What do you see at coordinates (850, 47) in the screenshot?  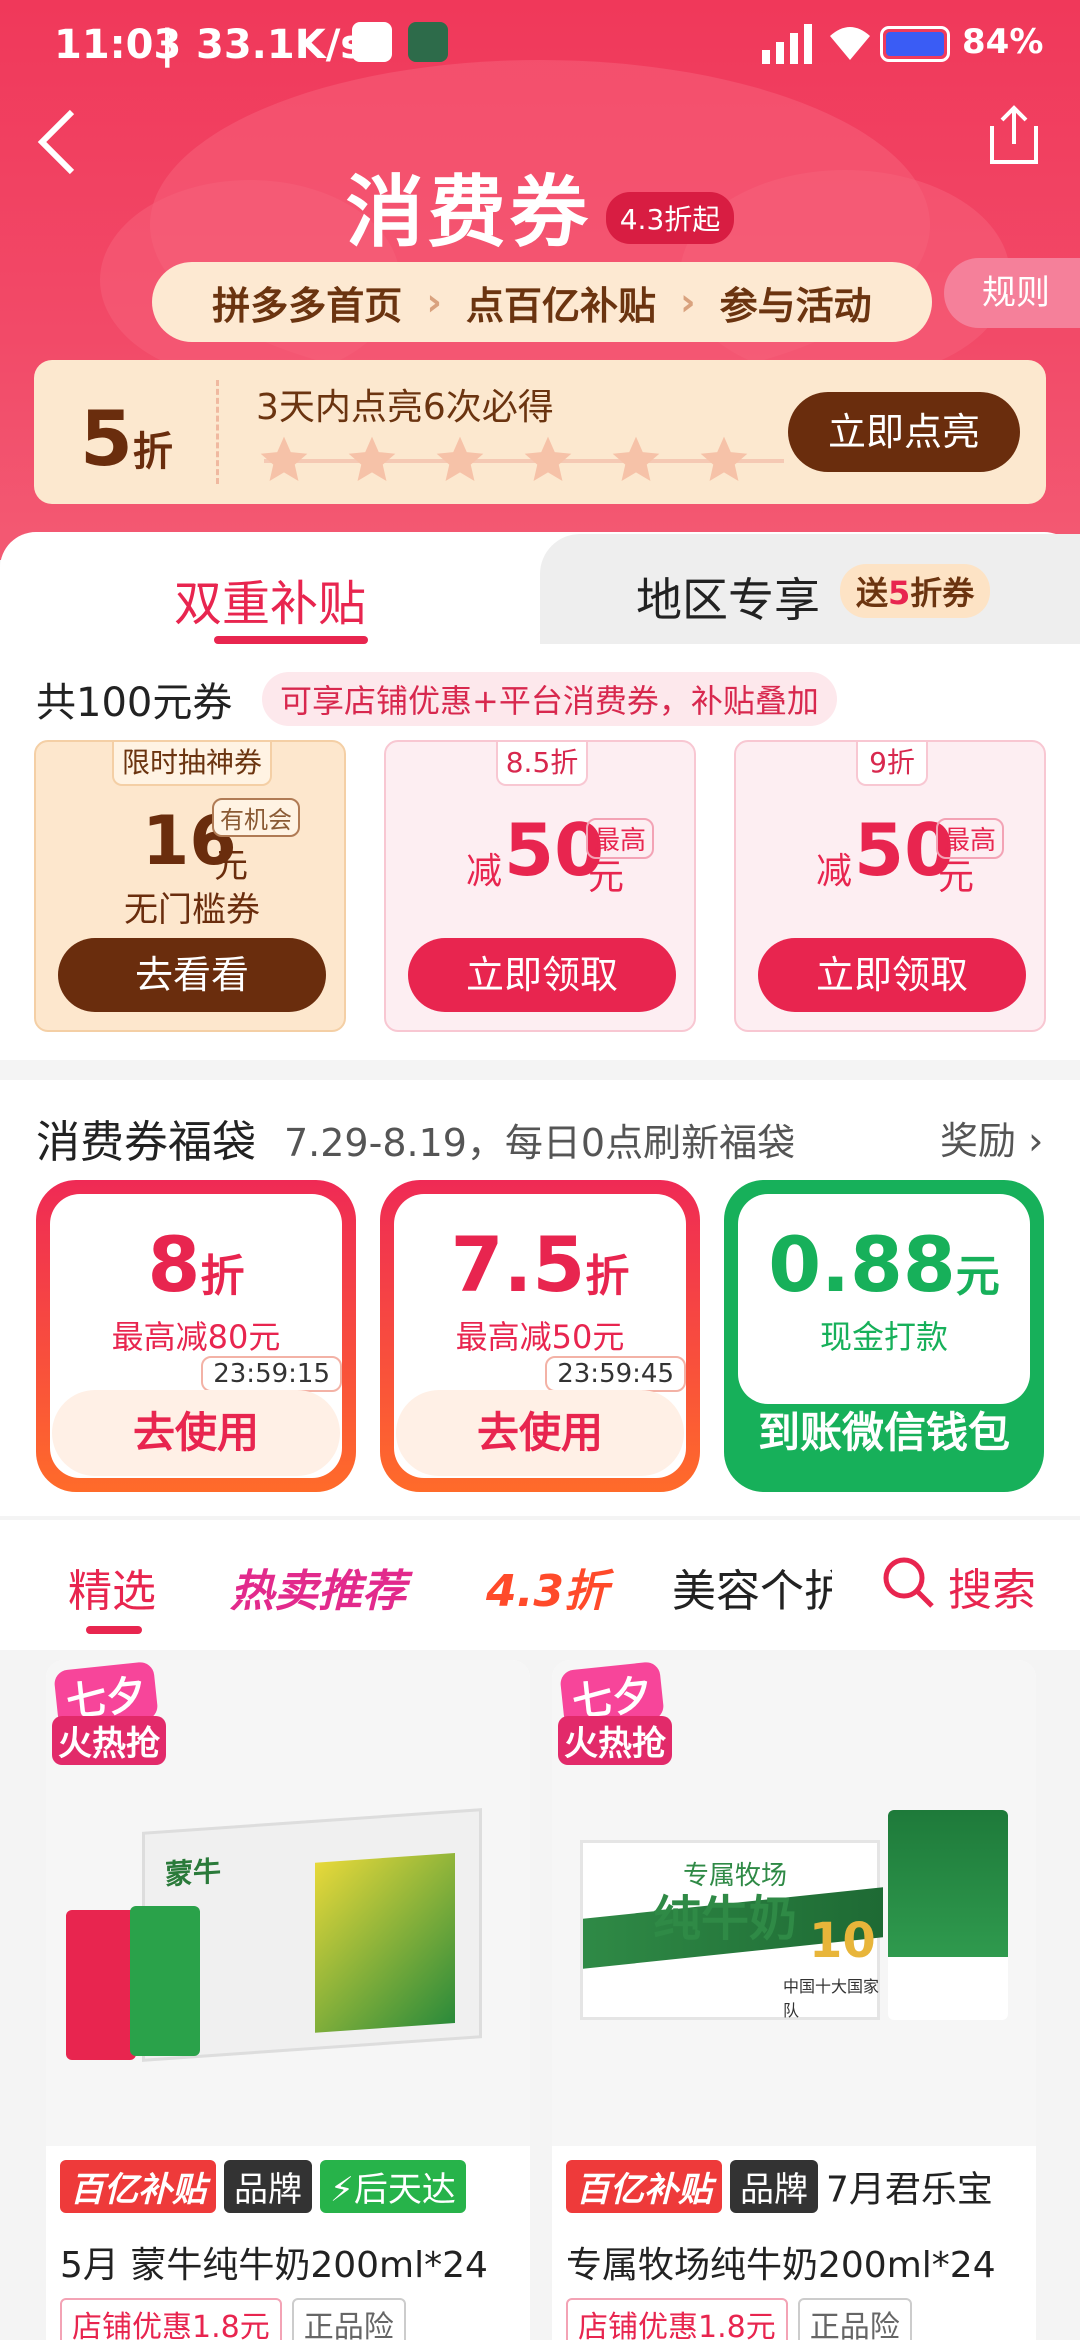 I see `wifi-icon` at bounding box center [850, 47].